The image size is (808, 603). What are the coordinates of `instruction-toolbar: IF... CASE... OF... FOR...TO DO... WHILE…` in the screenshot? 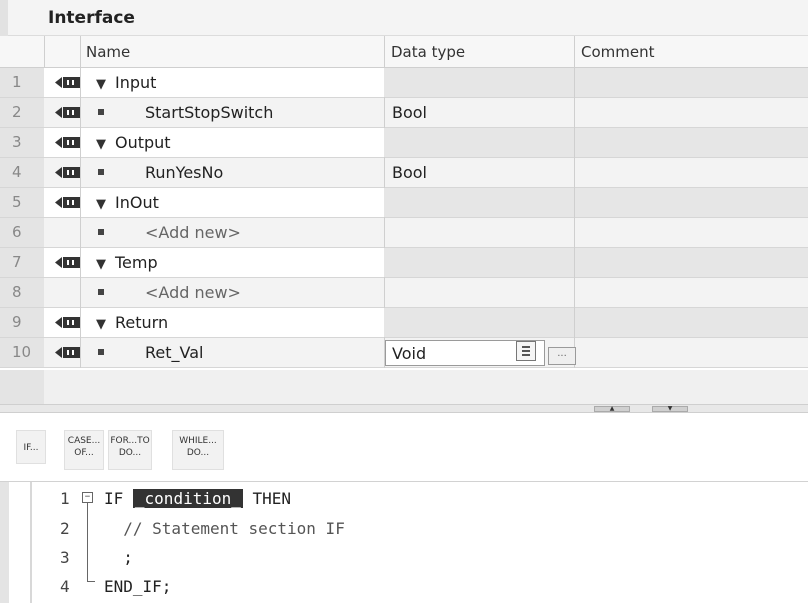 It's located at (404, 448).